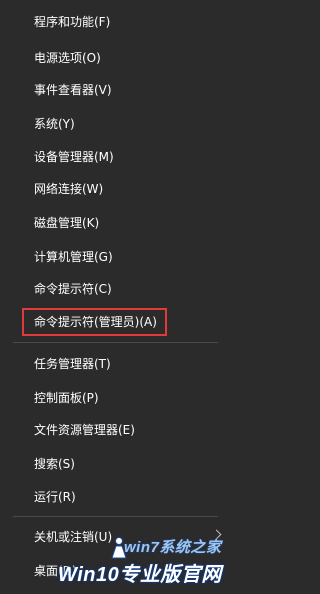 This screenshot has width=320, height=594. Describe the element at coordinates (115, 157) in the screenshot. I see `menu-item-device-manager: 设备管理器(M)` at that location.